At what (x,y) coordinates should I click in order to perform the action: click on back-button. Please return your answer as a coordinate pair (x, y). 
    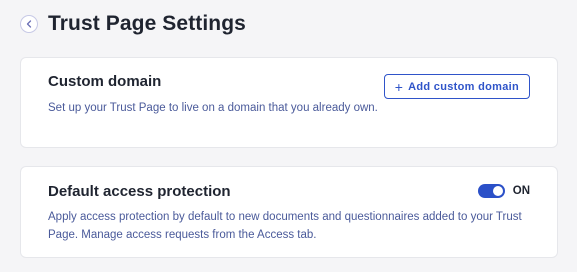
    Looking at the image, I should click on (29, 24).